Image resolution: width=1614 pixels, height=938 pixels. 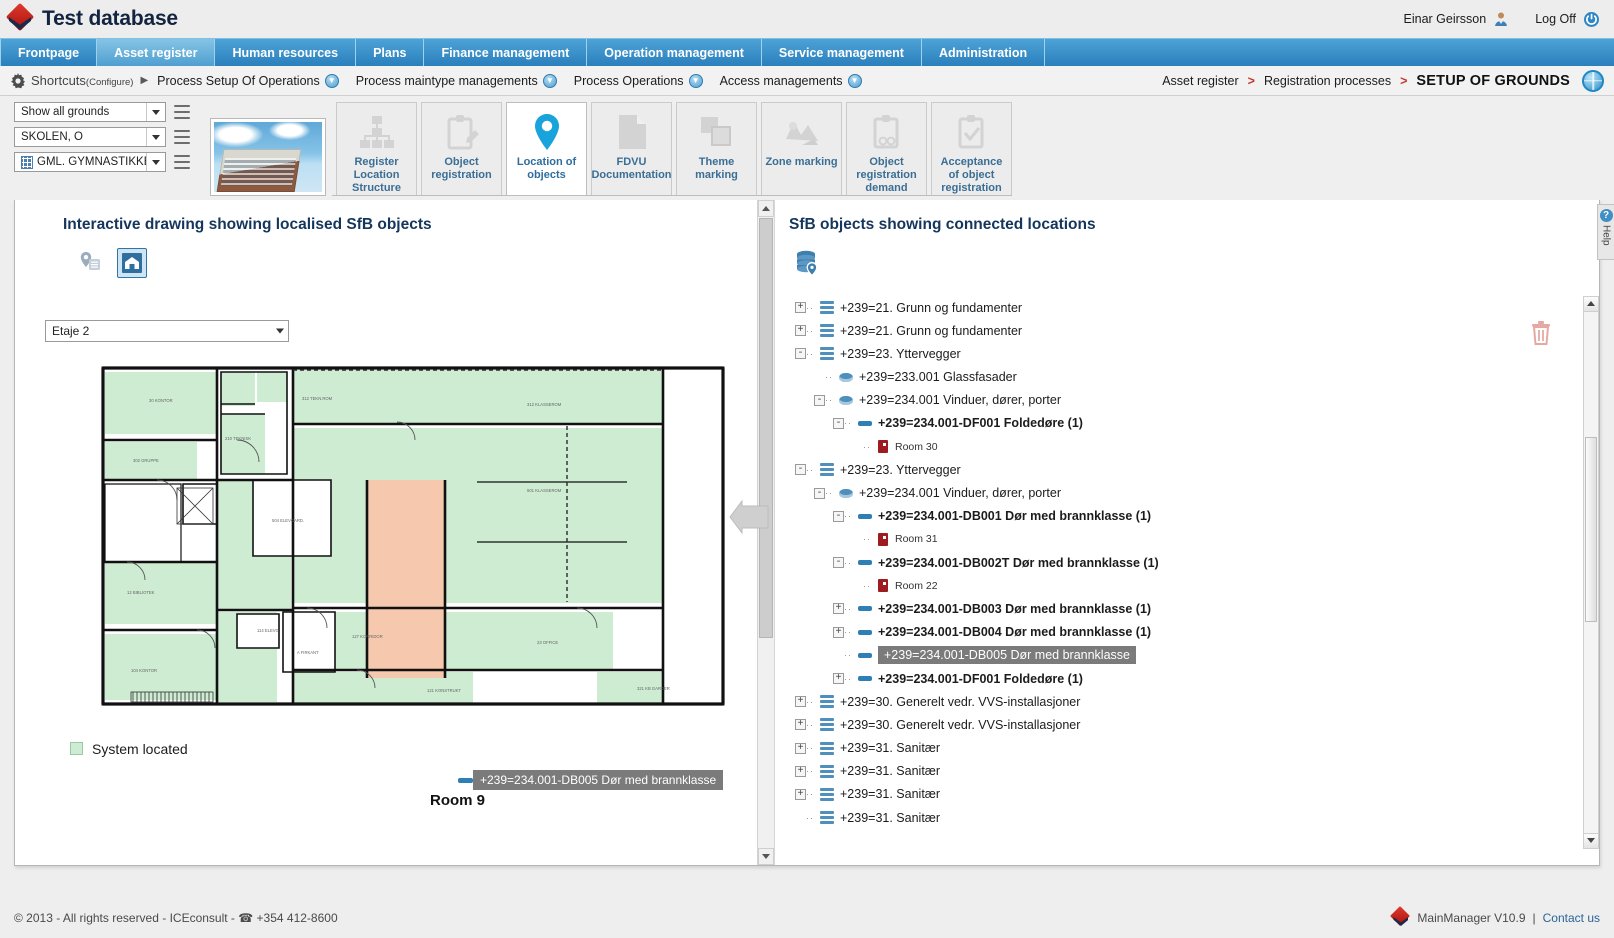 I want to click on breadcrumb-item-1: Registration processes, so click(x=1327, y=81).